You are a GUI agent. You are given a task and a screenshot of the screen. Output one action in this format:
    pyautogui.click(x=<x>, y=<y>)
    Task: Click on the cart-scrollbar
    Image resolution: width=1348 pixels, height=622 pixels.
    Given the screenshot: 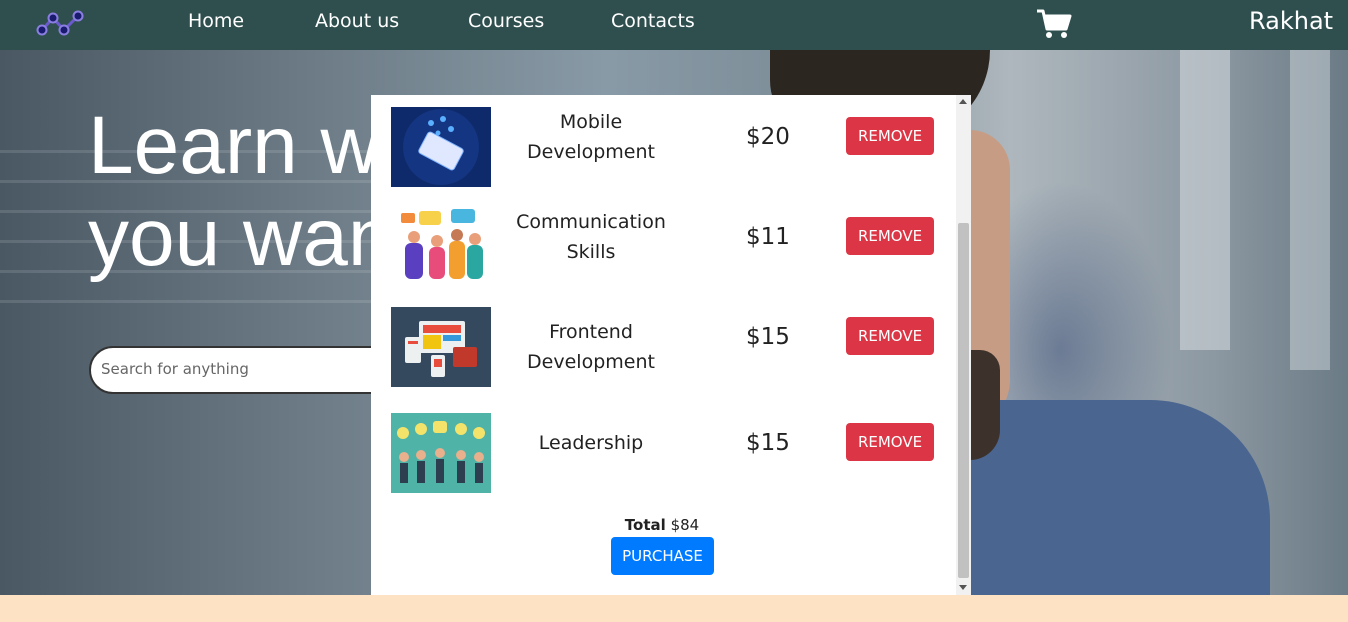 What is the action you would take?
    pyautogui.click(x=963, y=345)
    